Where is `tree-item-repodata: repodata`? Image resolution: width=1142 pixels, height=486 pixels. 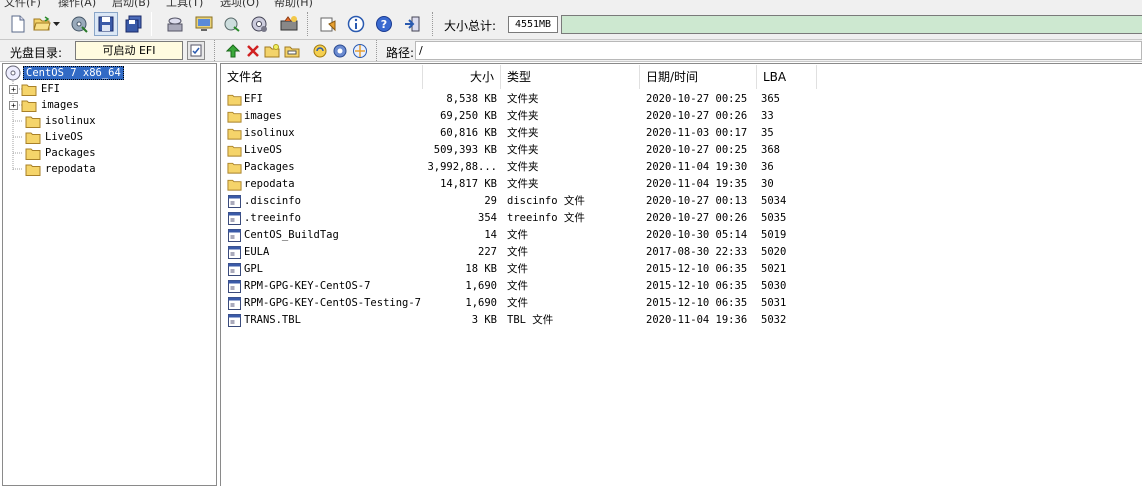 tree-item-repodata: repodata is located at coordinates (60, 169).